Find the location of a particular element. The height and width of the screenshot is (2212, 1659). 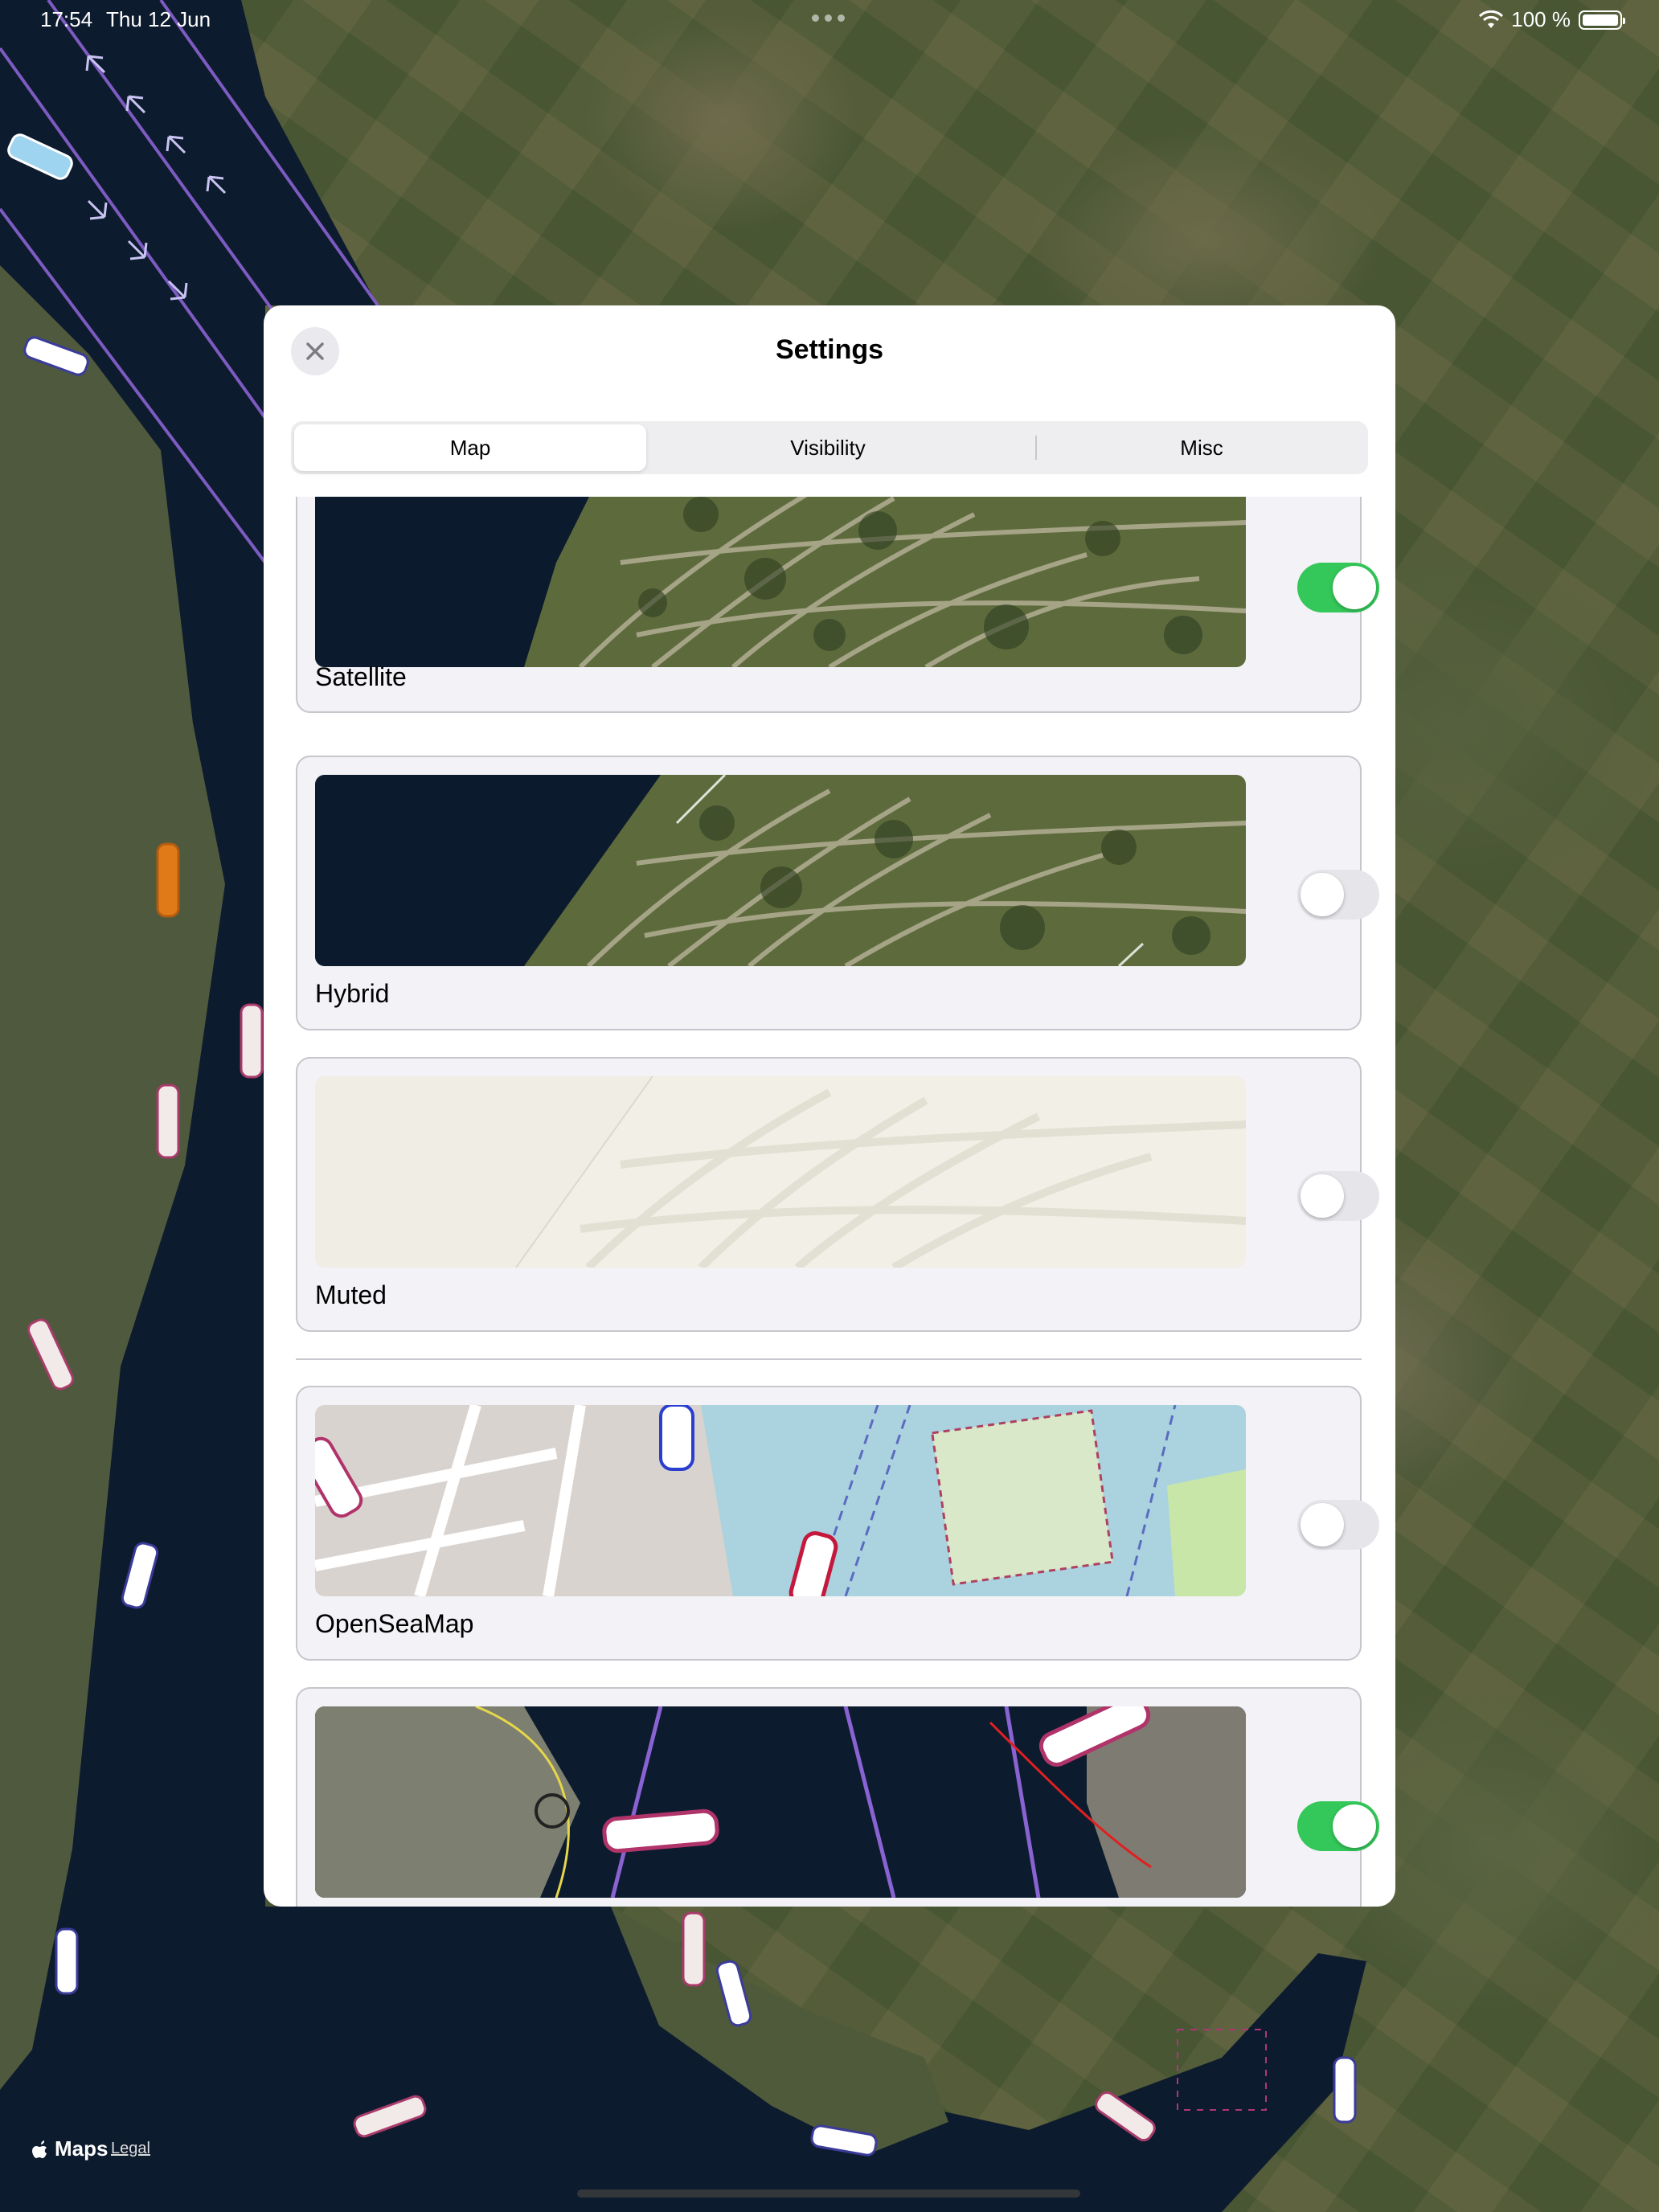

status-right-group: 100 % is located at coordinates (1552, 19).